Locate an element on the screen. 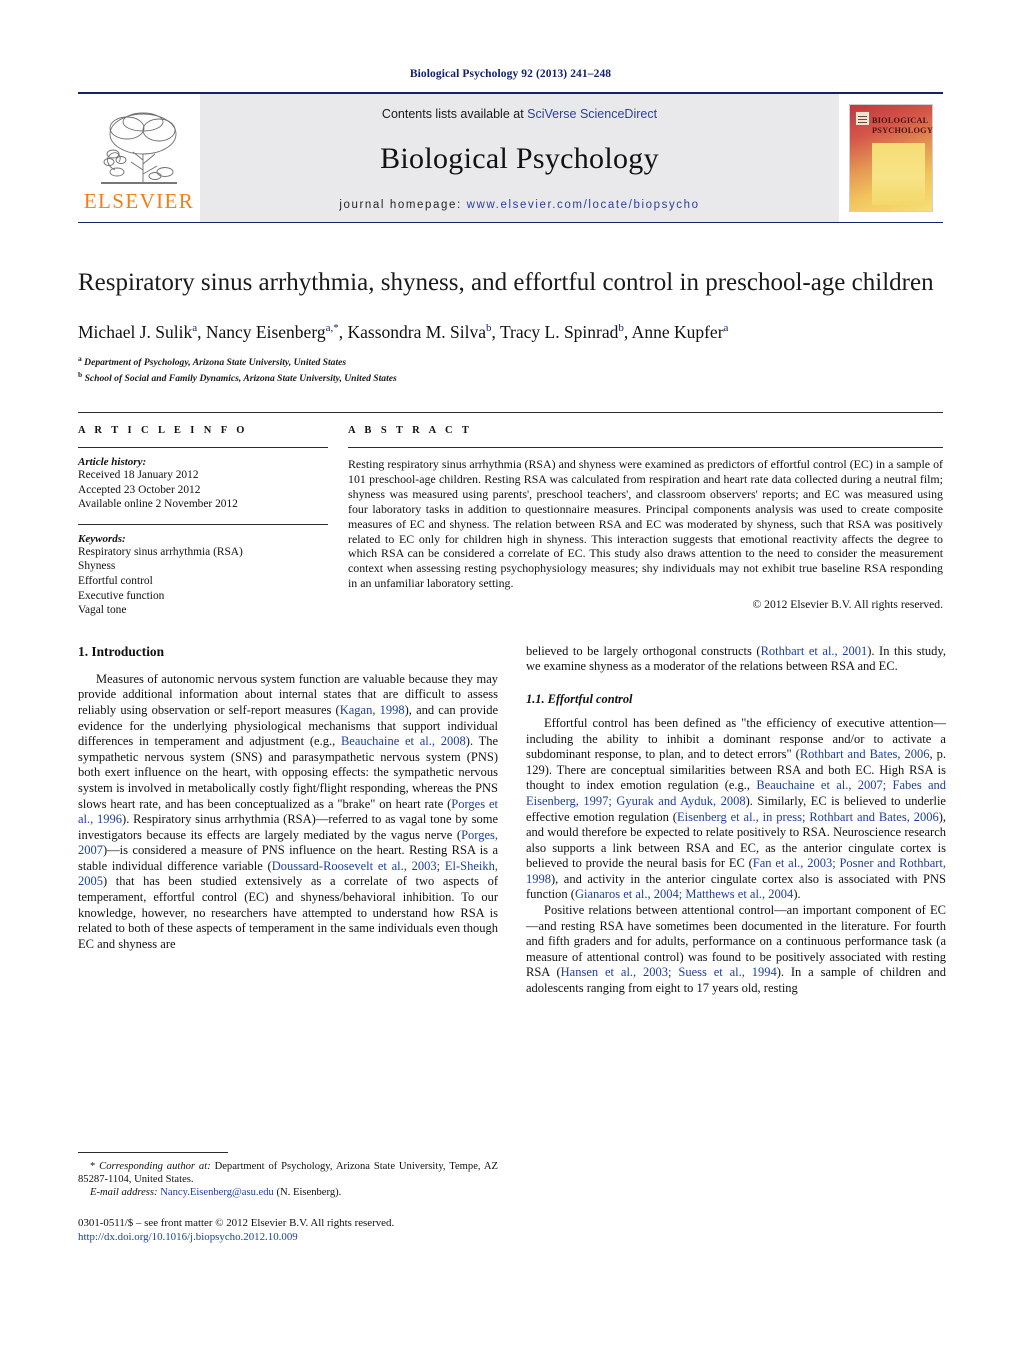  sciencedirect-link: SciVerse ScienceDirect is located at coordinates (592, 114).